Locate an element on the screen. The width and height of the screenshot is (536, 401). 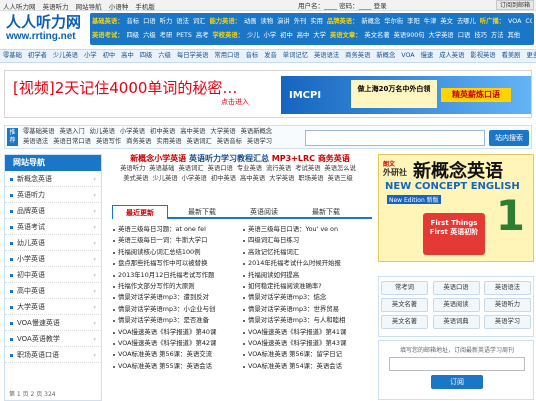
nav-link: 大学英语 is located at coordinates (441, 35).